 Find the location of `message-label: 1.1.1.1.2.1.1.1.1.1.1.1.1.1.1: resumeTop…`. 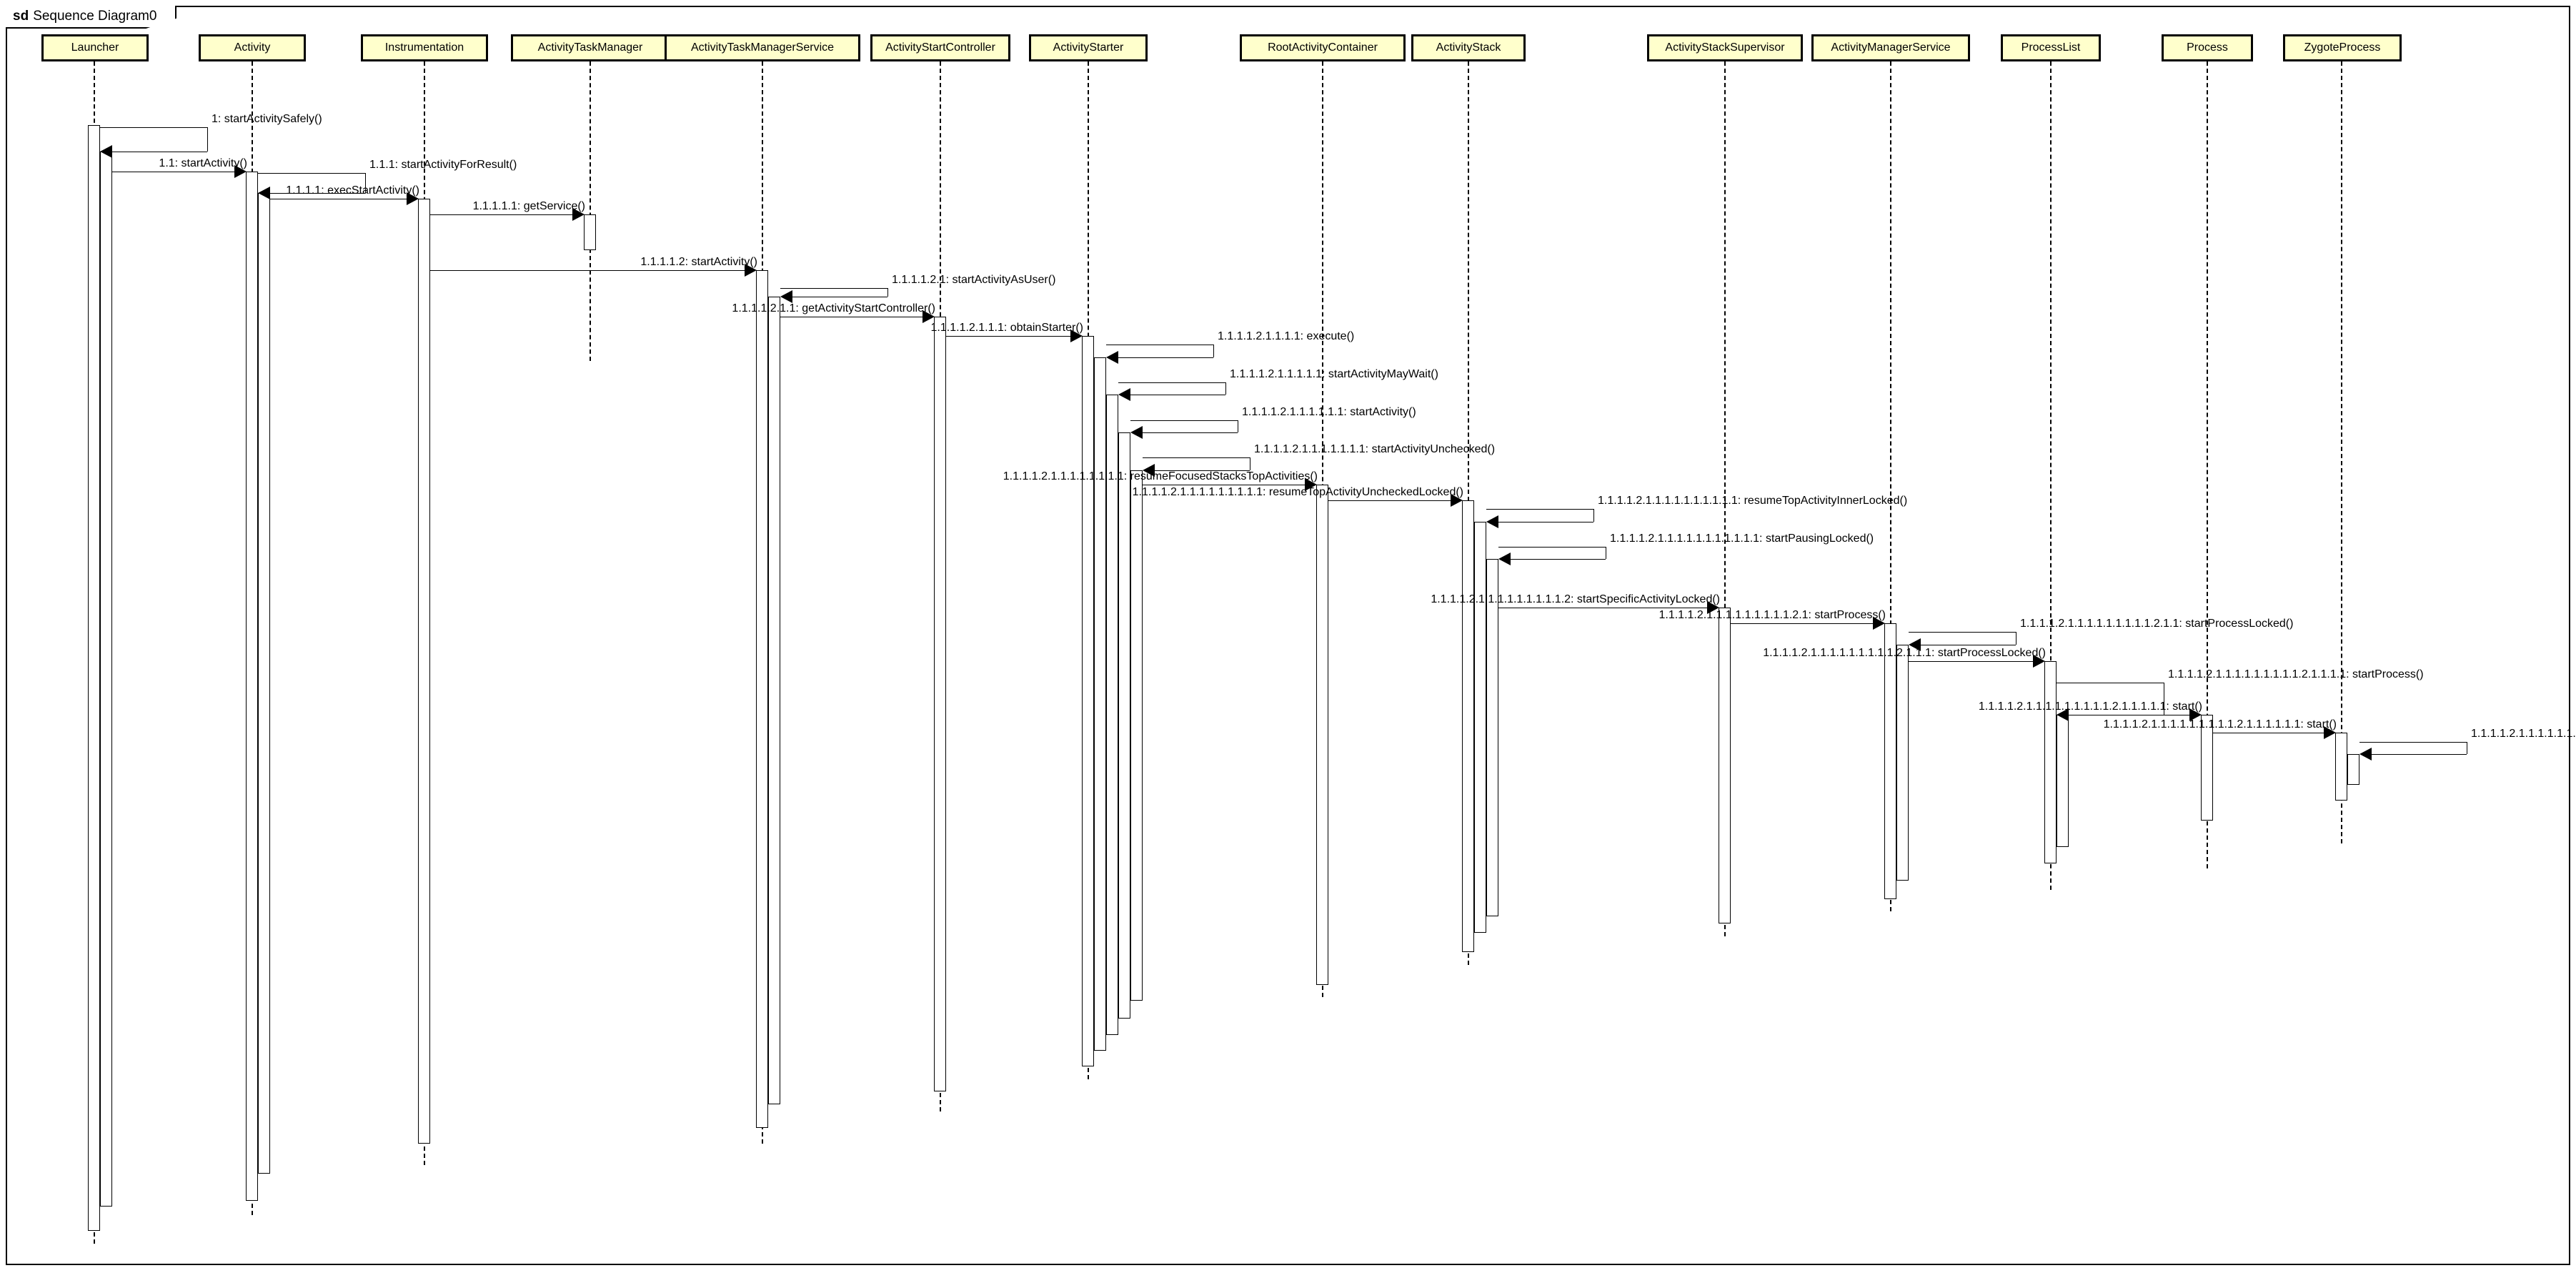

message-label: 1.1.1.1.2.1.1.1.1.1.1.1.1.1.1: resumeTop… is located at coordinates (1753, 501).